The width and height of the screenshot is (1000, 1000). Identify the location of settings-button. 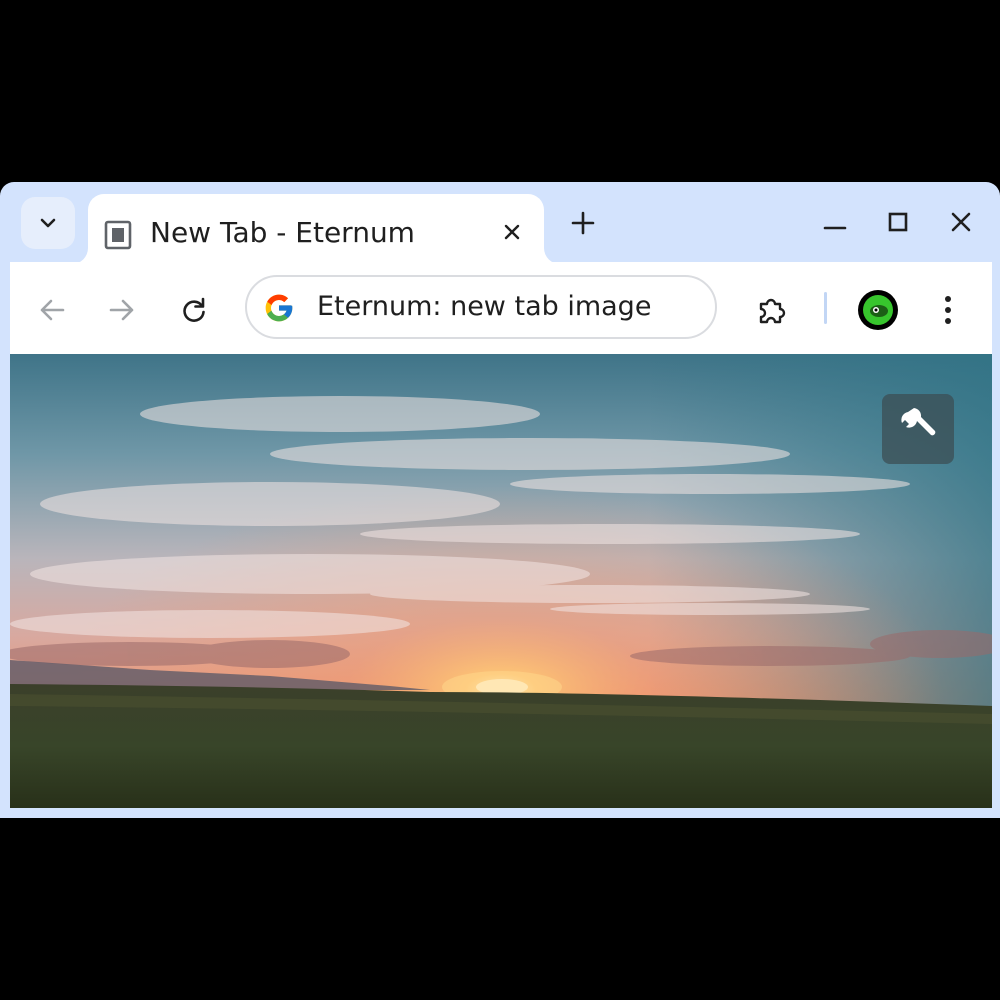
(918, 429).